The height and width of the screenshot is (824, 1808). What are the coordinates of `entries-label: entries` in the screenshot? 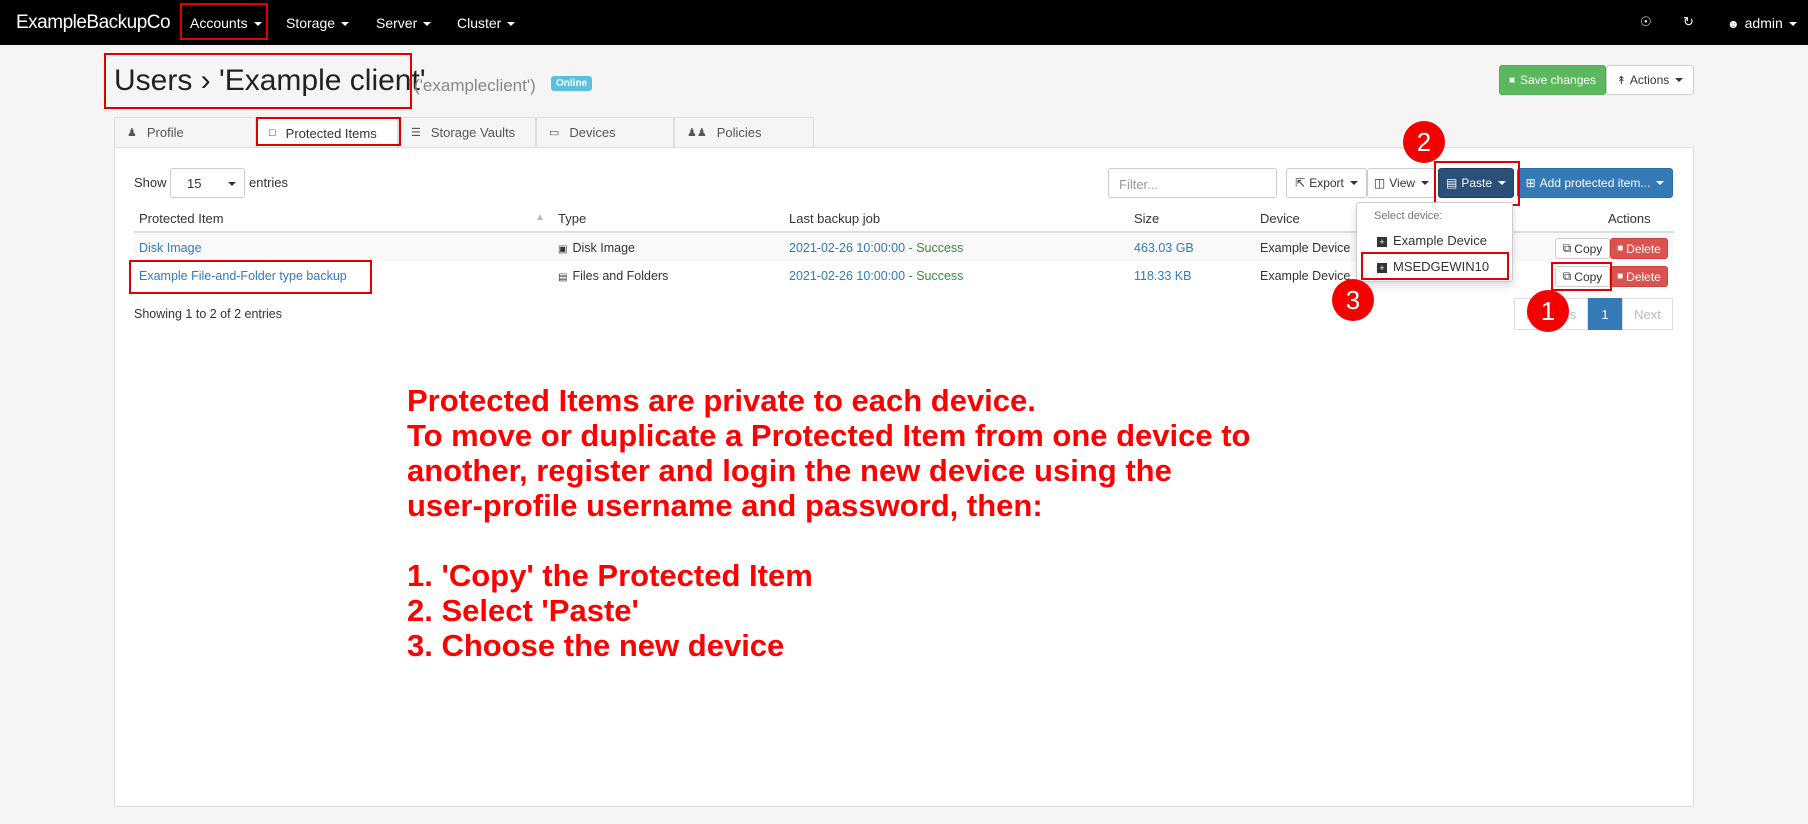 It's located at (269, 182).